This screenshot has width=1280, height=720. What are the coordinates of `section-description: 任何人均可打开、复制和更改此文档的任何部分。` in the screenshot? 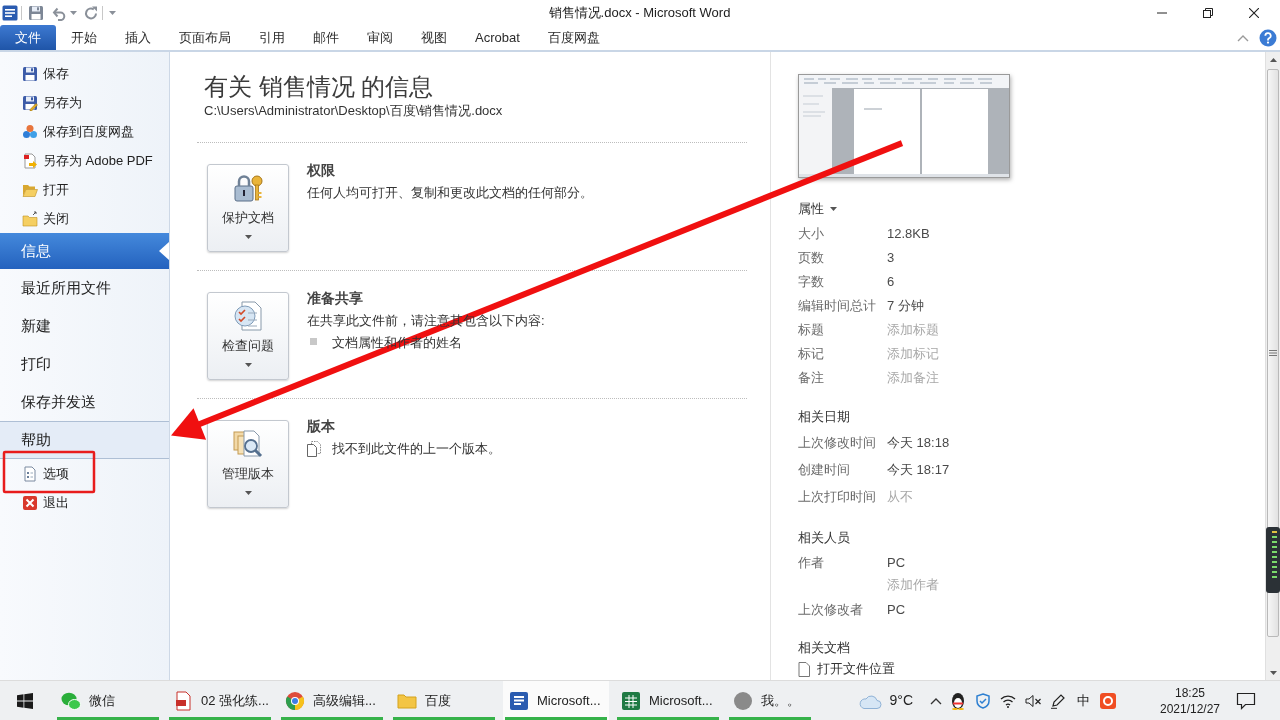 It's located at (450, 193).